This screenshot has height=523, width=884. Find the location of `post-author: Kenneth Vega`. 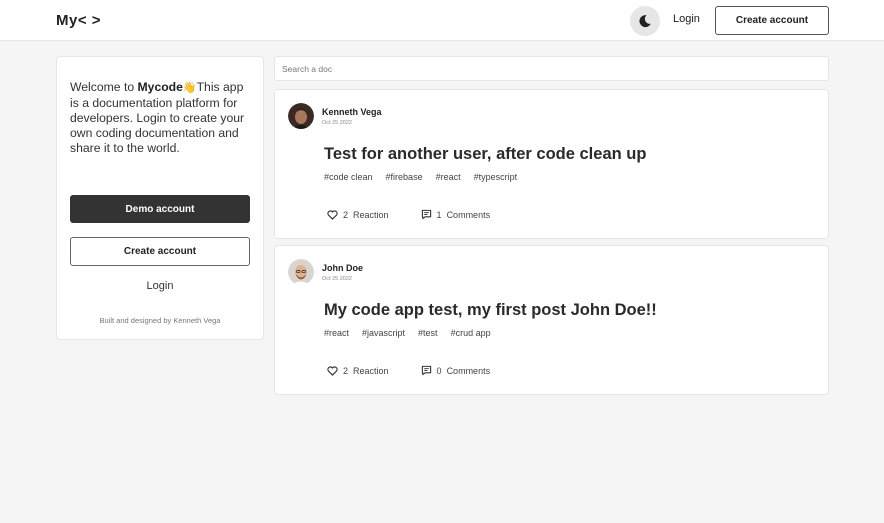

post-author: Kenneth Vega is located at coordinates (352, 112).